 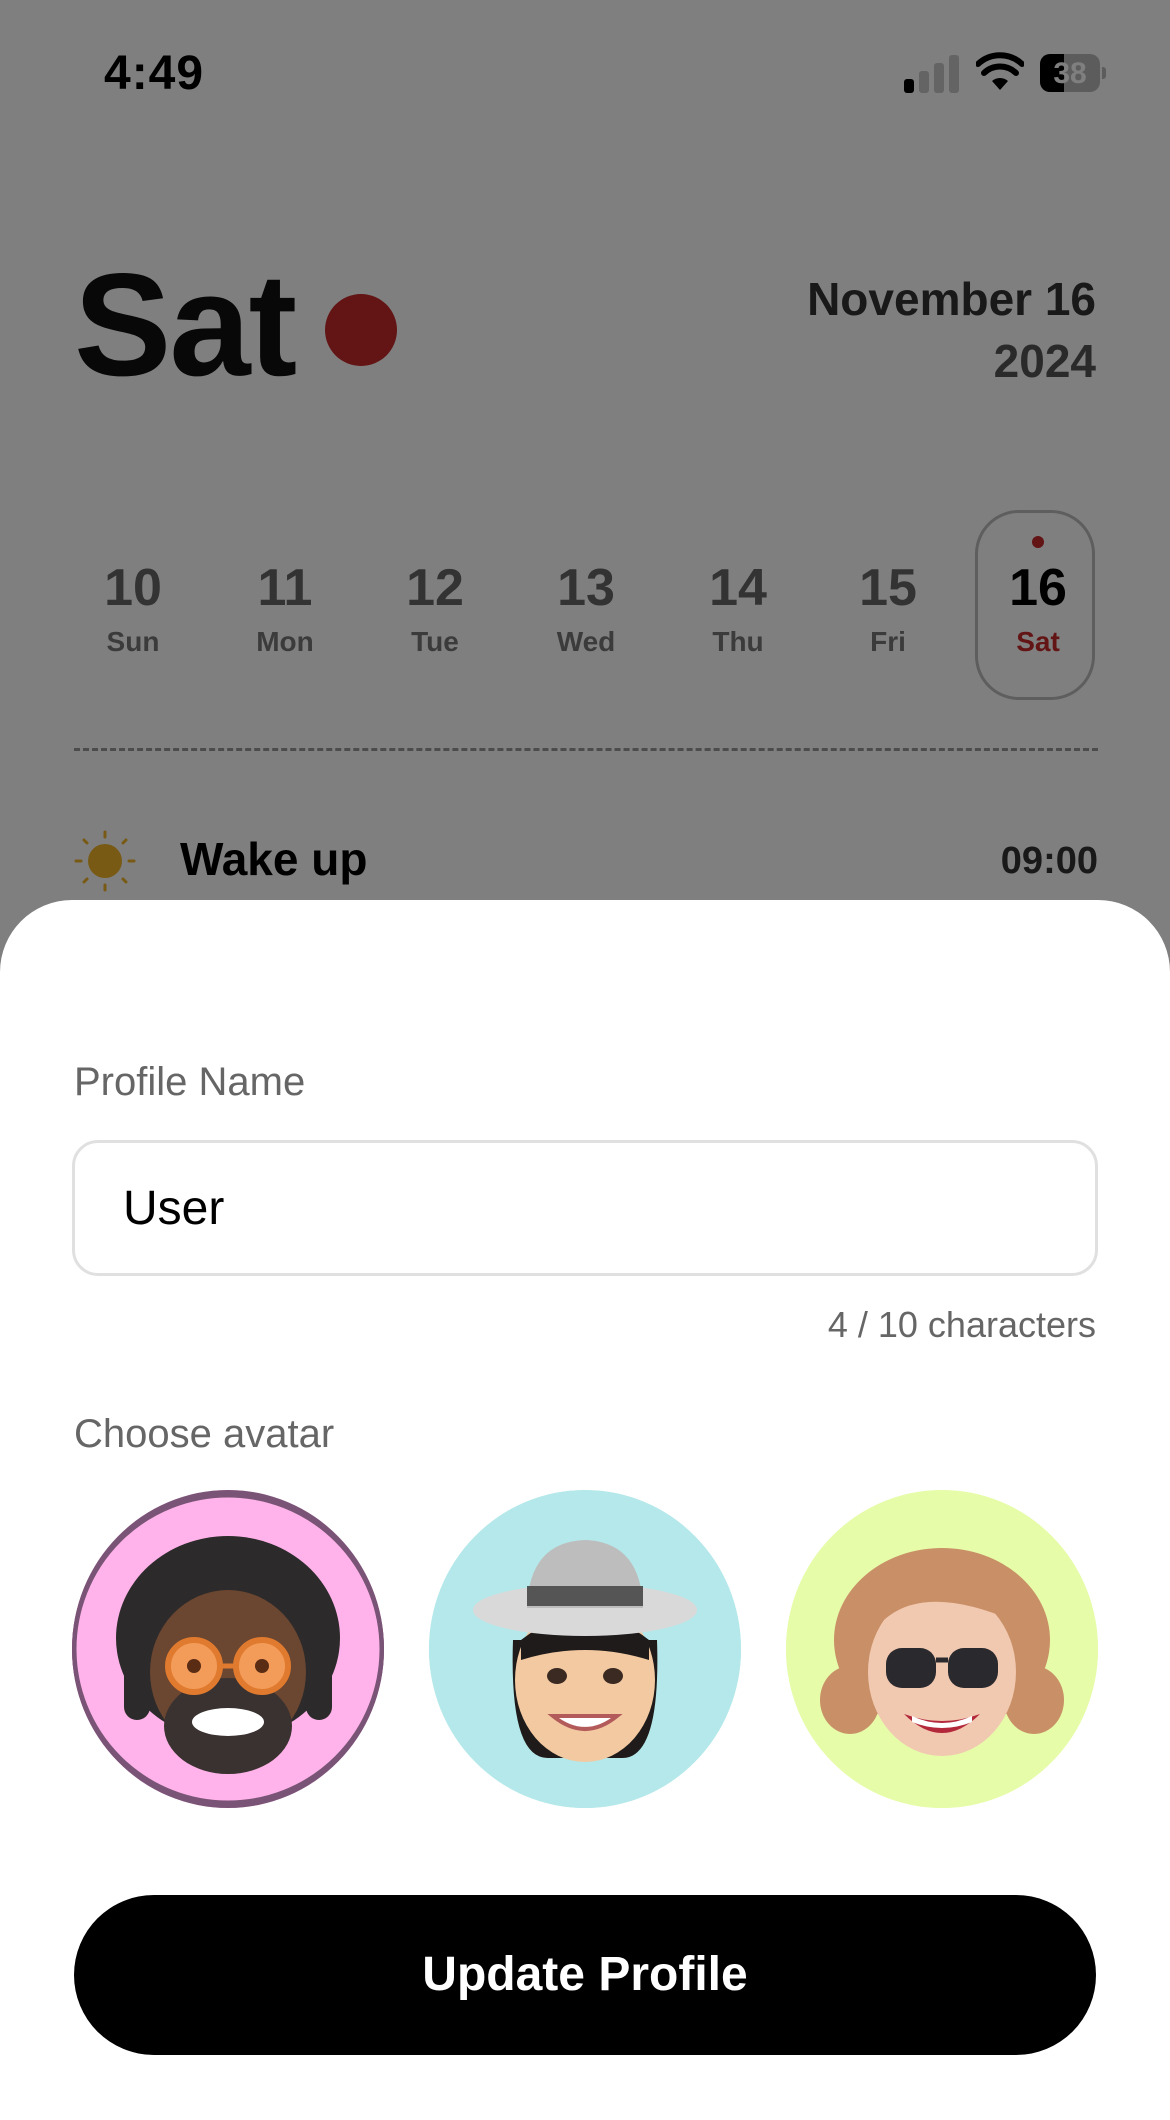 What do you see at coordinates (190, 1082) in the screenshot?
I see `profile-name-label: Profile Name` at bounding box center [190, 1082].